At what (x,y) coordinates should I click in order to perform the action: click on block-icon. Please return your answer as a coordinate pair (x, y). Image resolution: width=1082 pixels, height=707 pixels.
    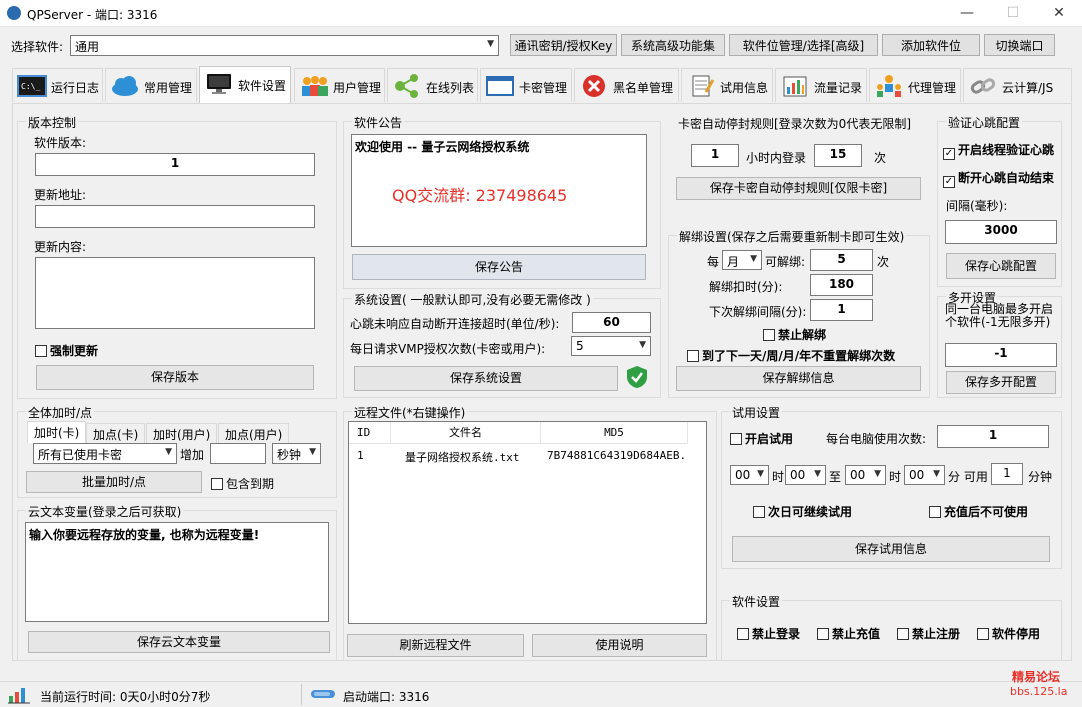
    Looking at the image, I should click on (594, 86).